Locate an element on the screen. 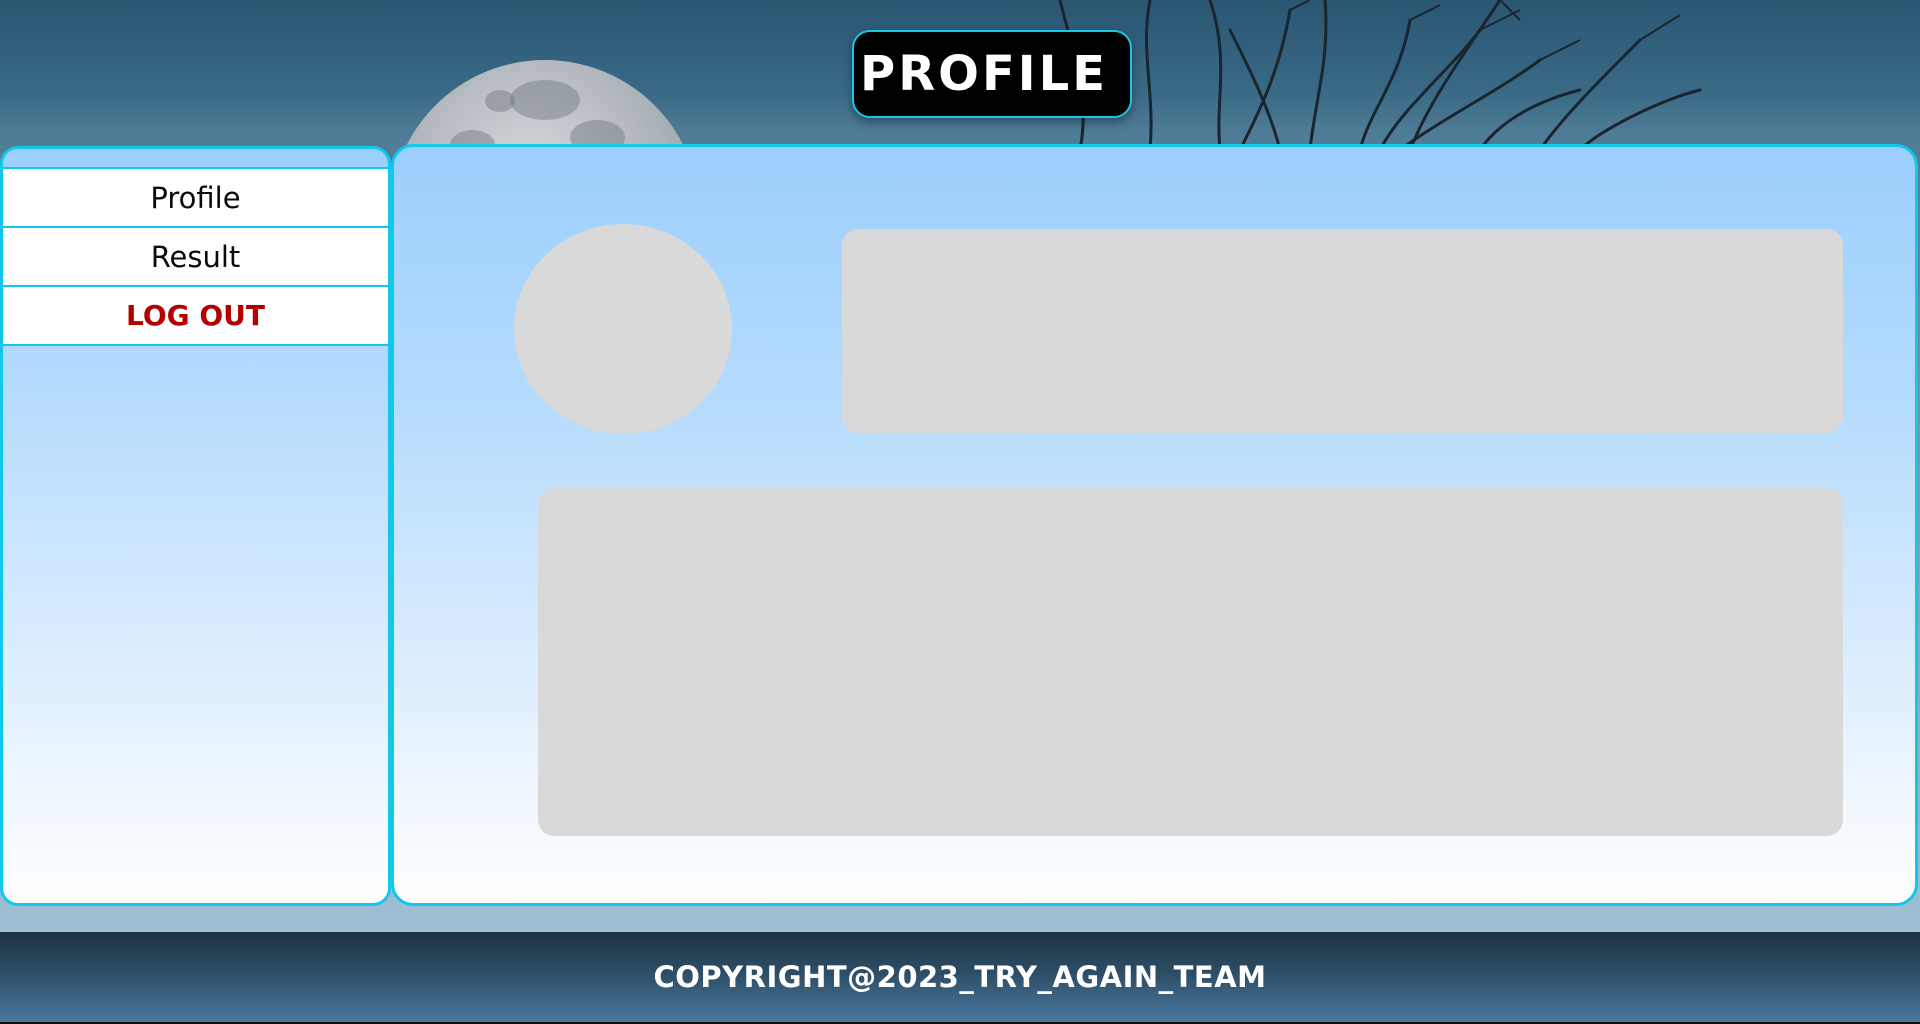 Image resolution: width=1920 pixels, height=1024 pixels. sidebar-menu: Profile Result LOG OUT is located at coordinates (195, 256).